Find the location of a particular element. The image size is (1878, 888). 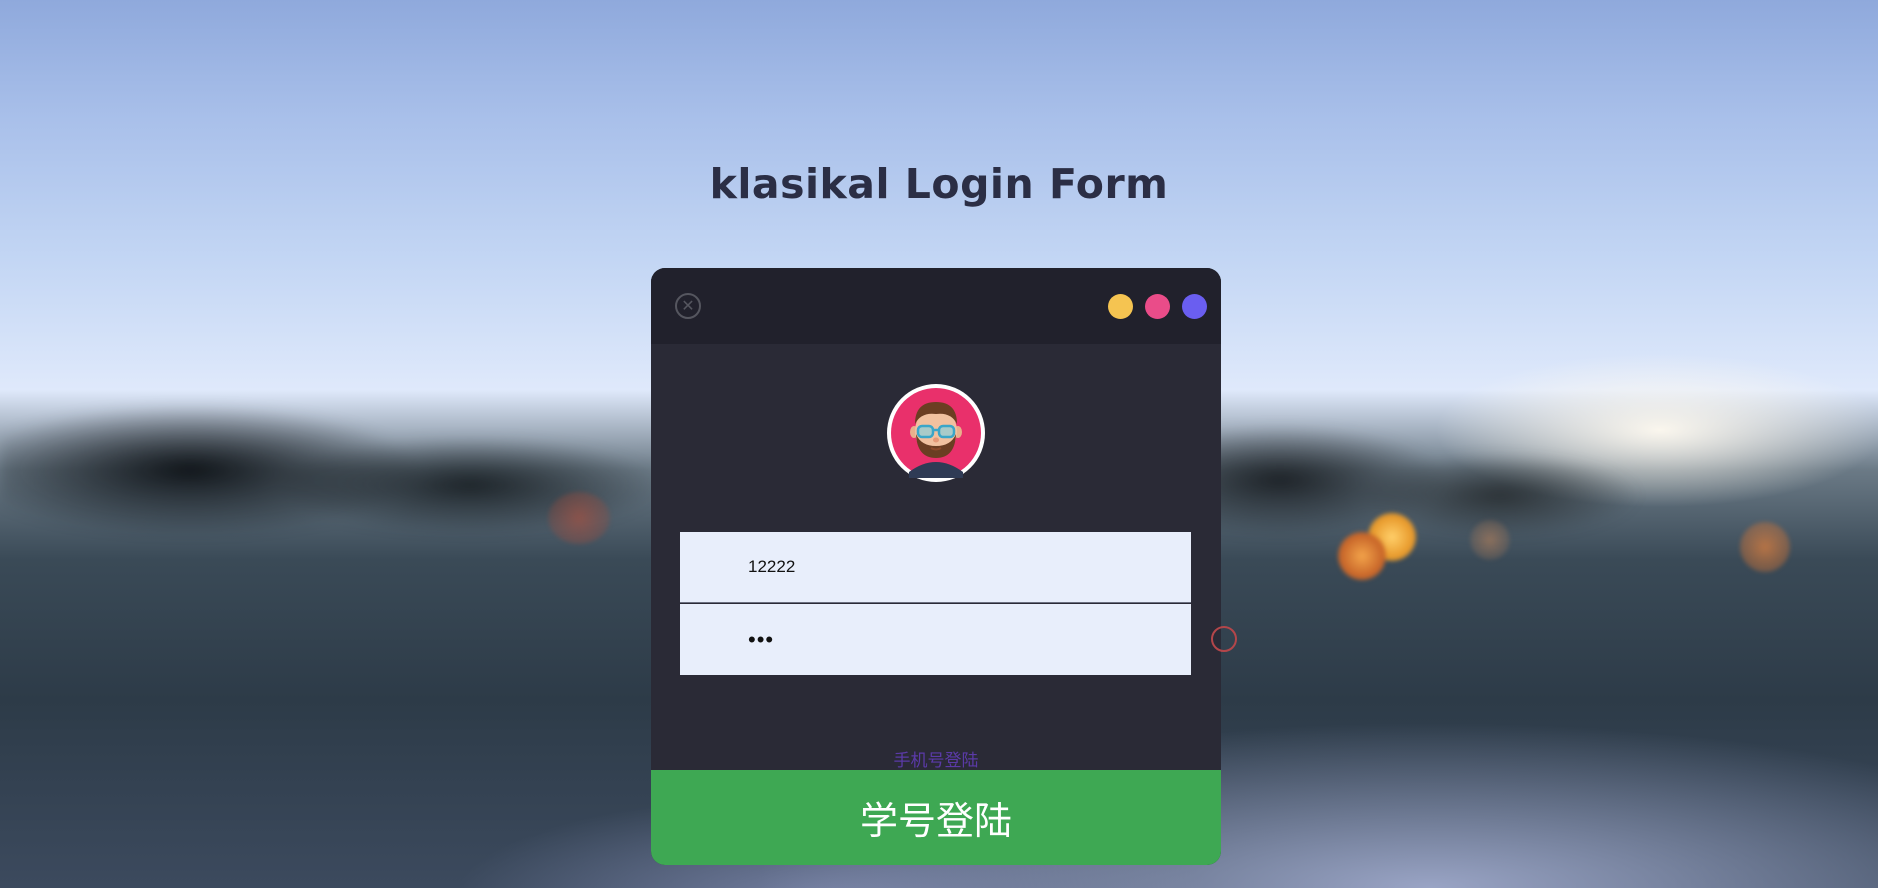

page-title: klasikal Login Form is located at coordinates (939, 184).